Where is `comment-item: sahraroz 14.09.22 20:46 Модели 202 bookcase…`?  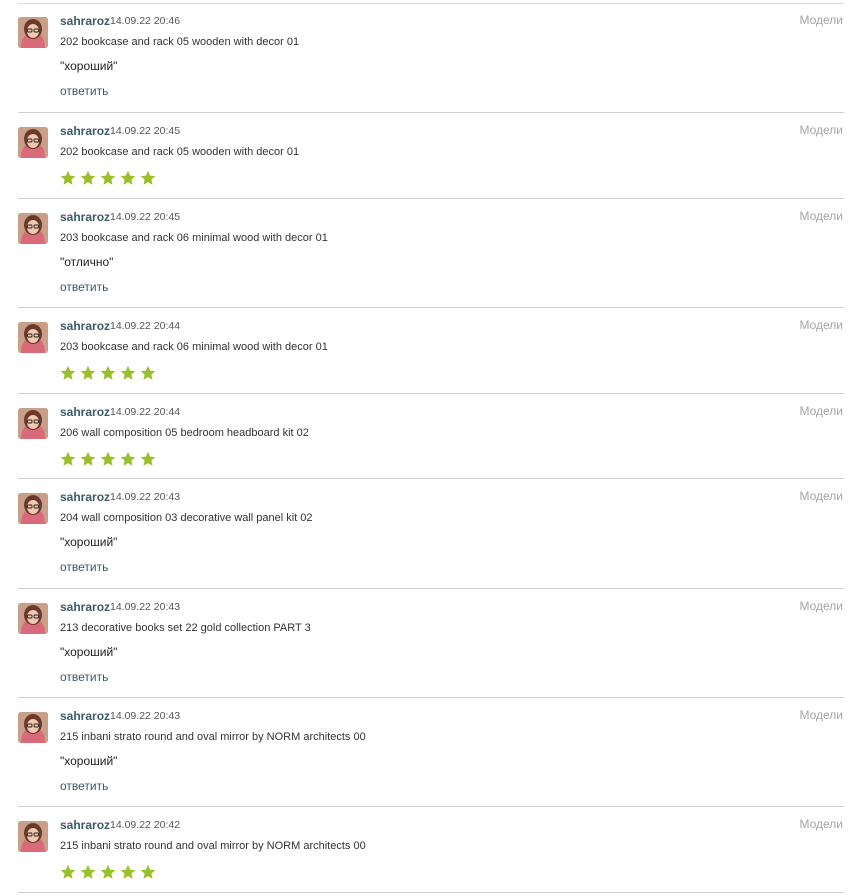 comment-item: sahraroz 14.09.22 20:46 Модели 202 bookcase… is located at coordinates (431, 58).